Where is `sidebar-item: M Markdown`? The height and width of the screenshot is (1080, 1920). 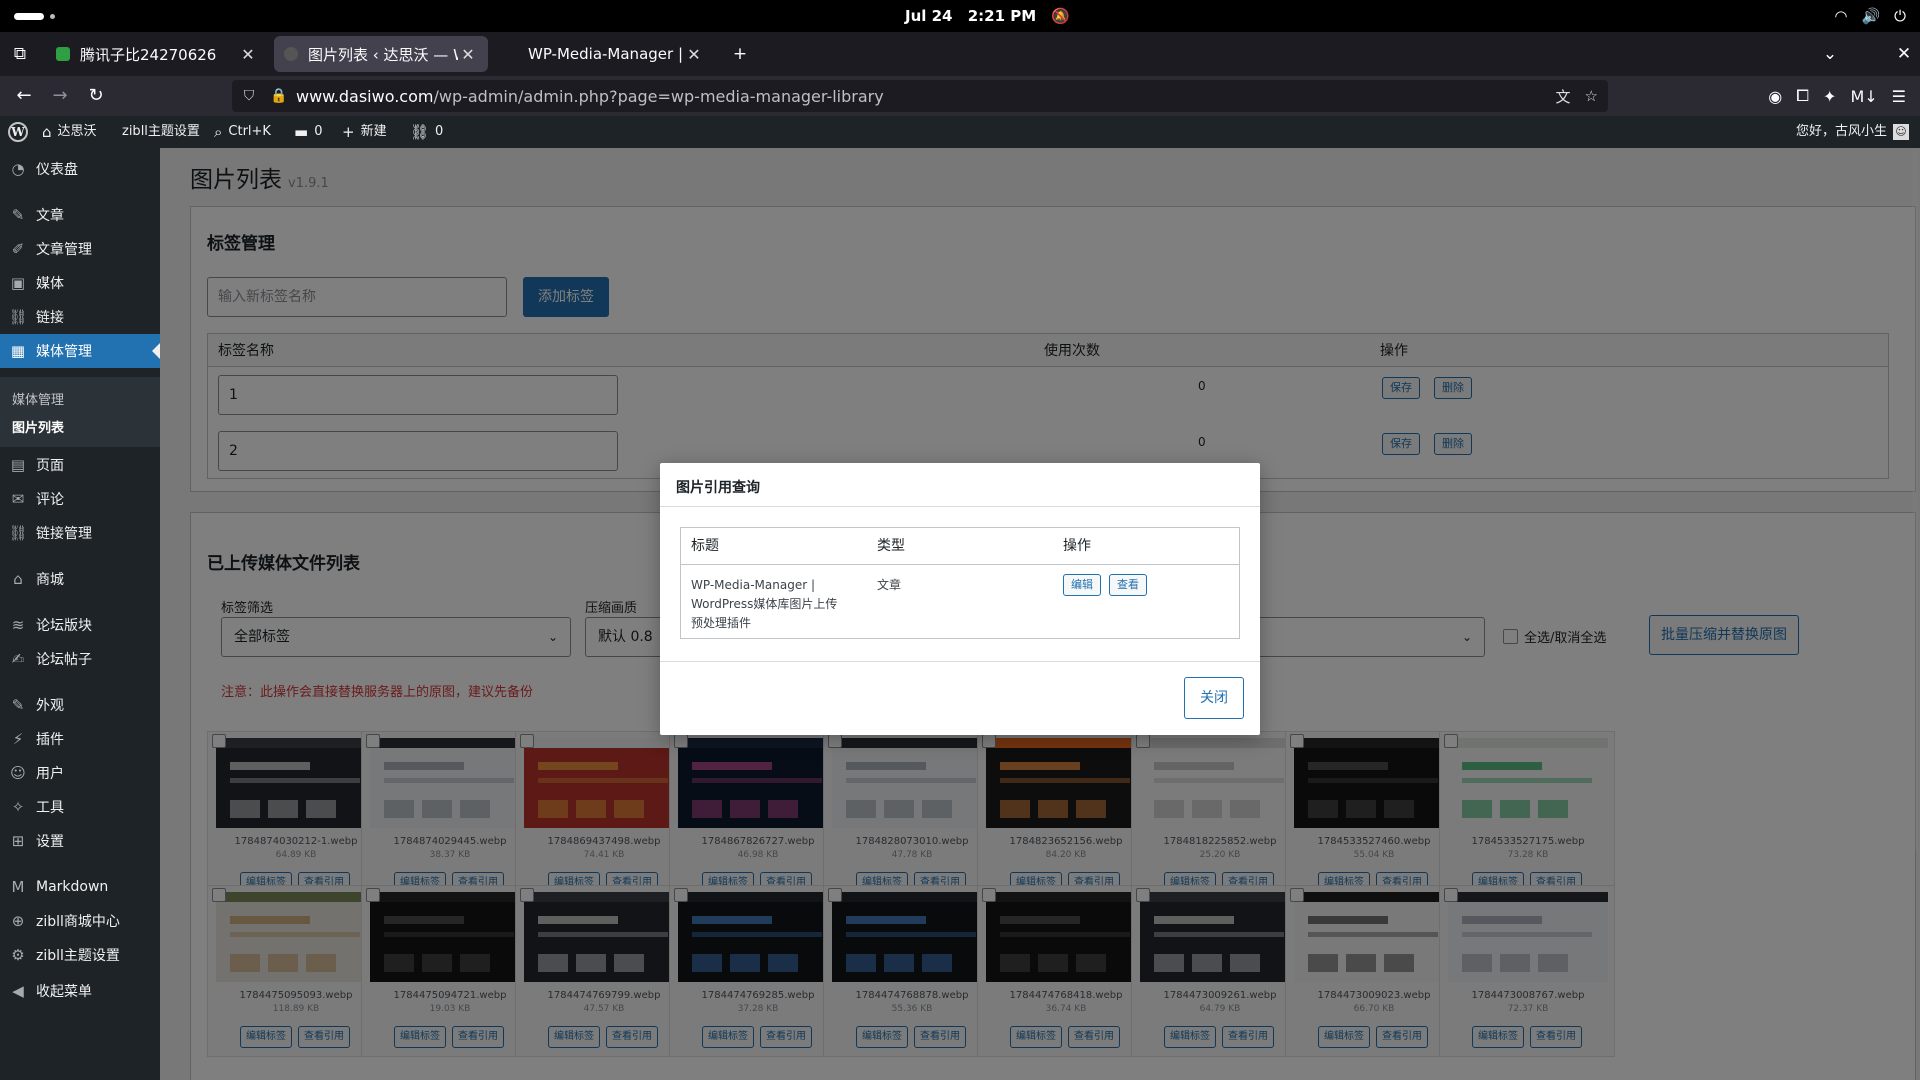 sidebar-item: M Markdown is located at coordinates (80, 887).